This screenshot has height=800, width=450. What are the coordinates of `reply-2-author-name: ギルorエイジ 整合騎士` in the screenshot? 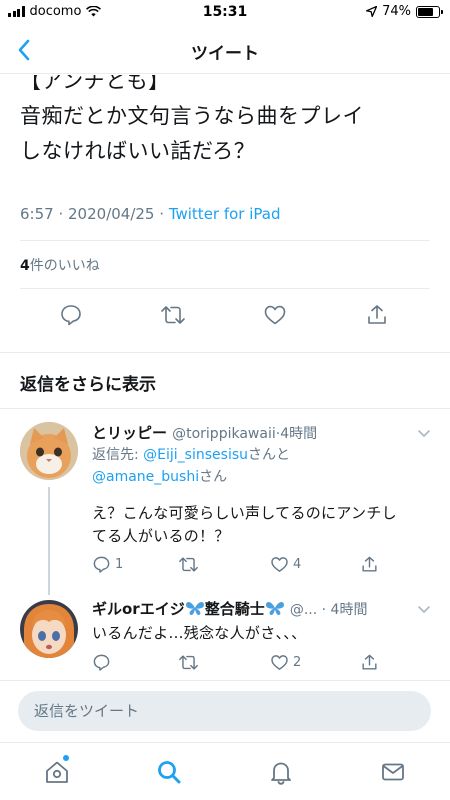 It's located at (188, 609).